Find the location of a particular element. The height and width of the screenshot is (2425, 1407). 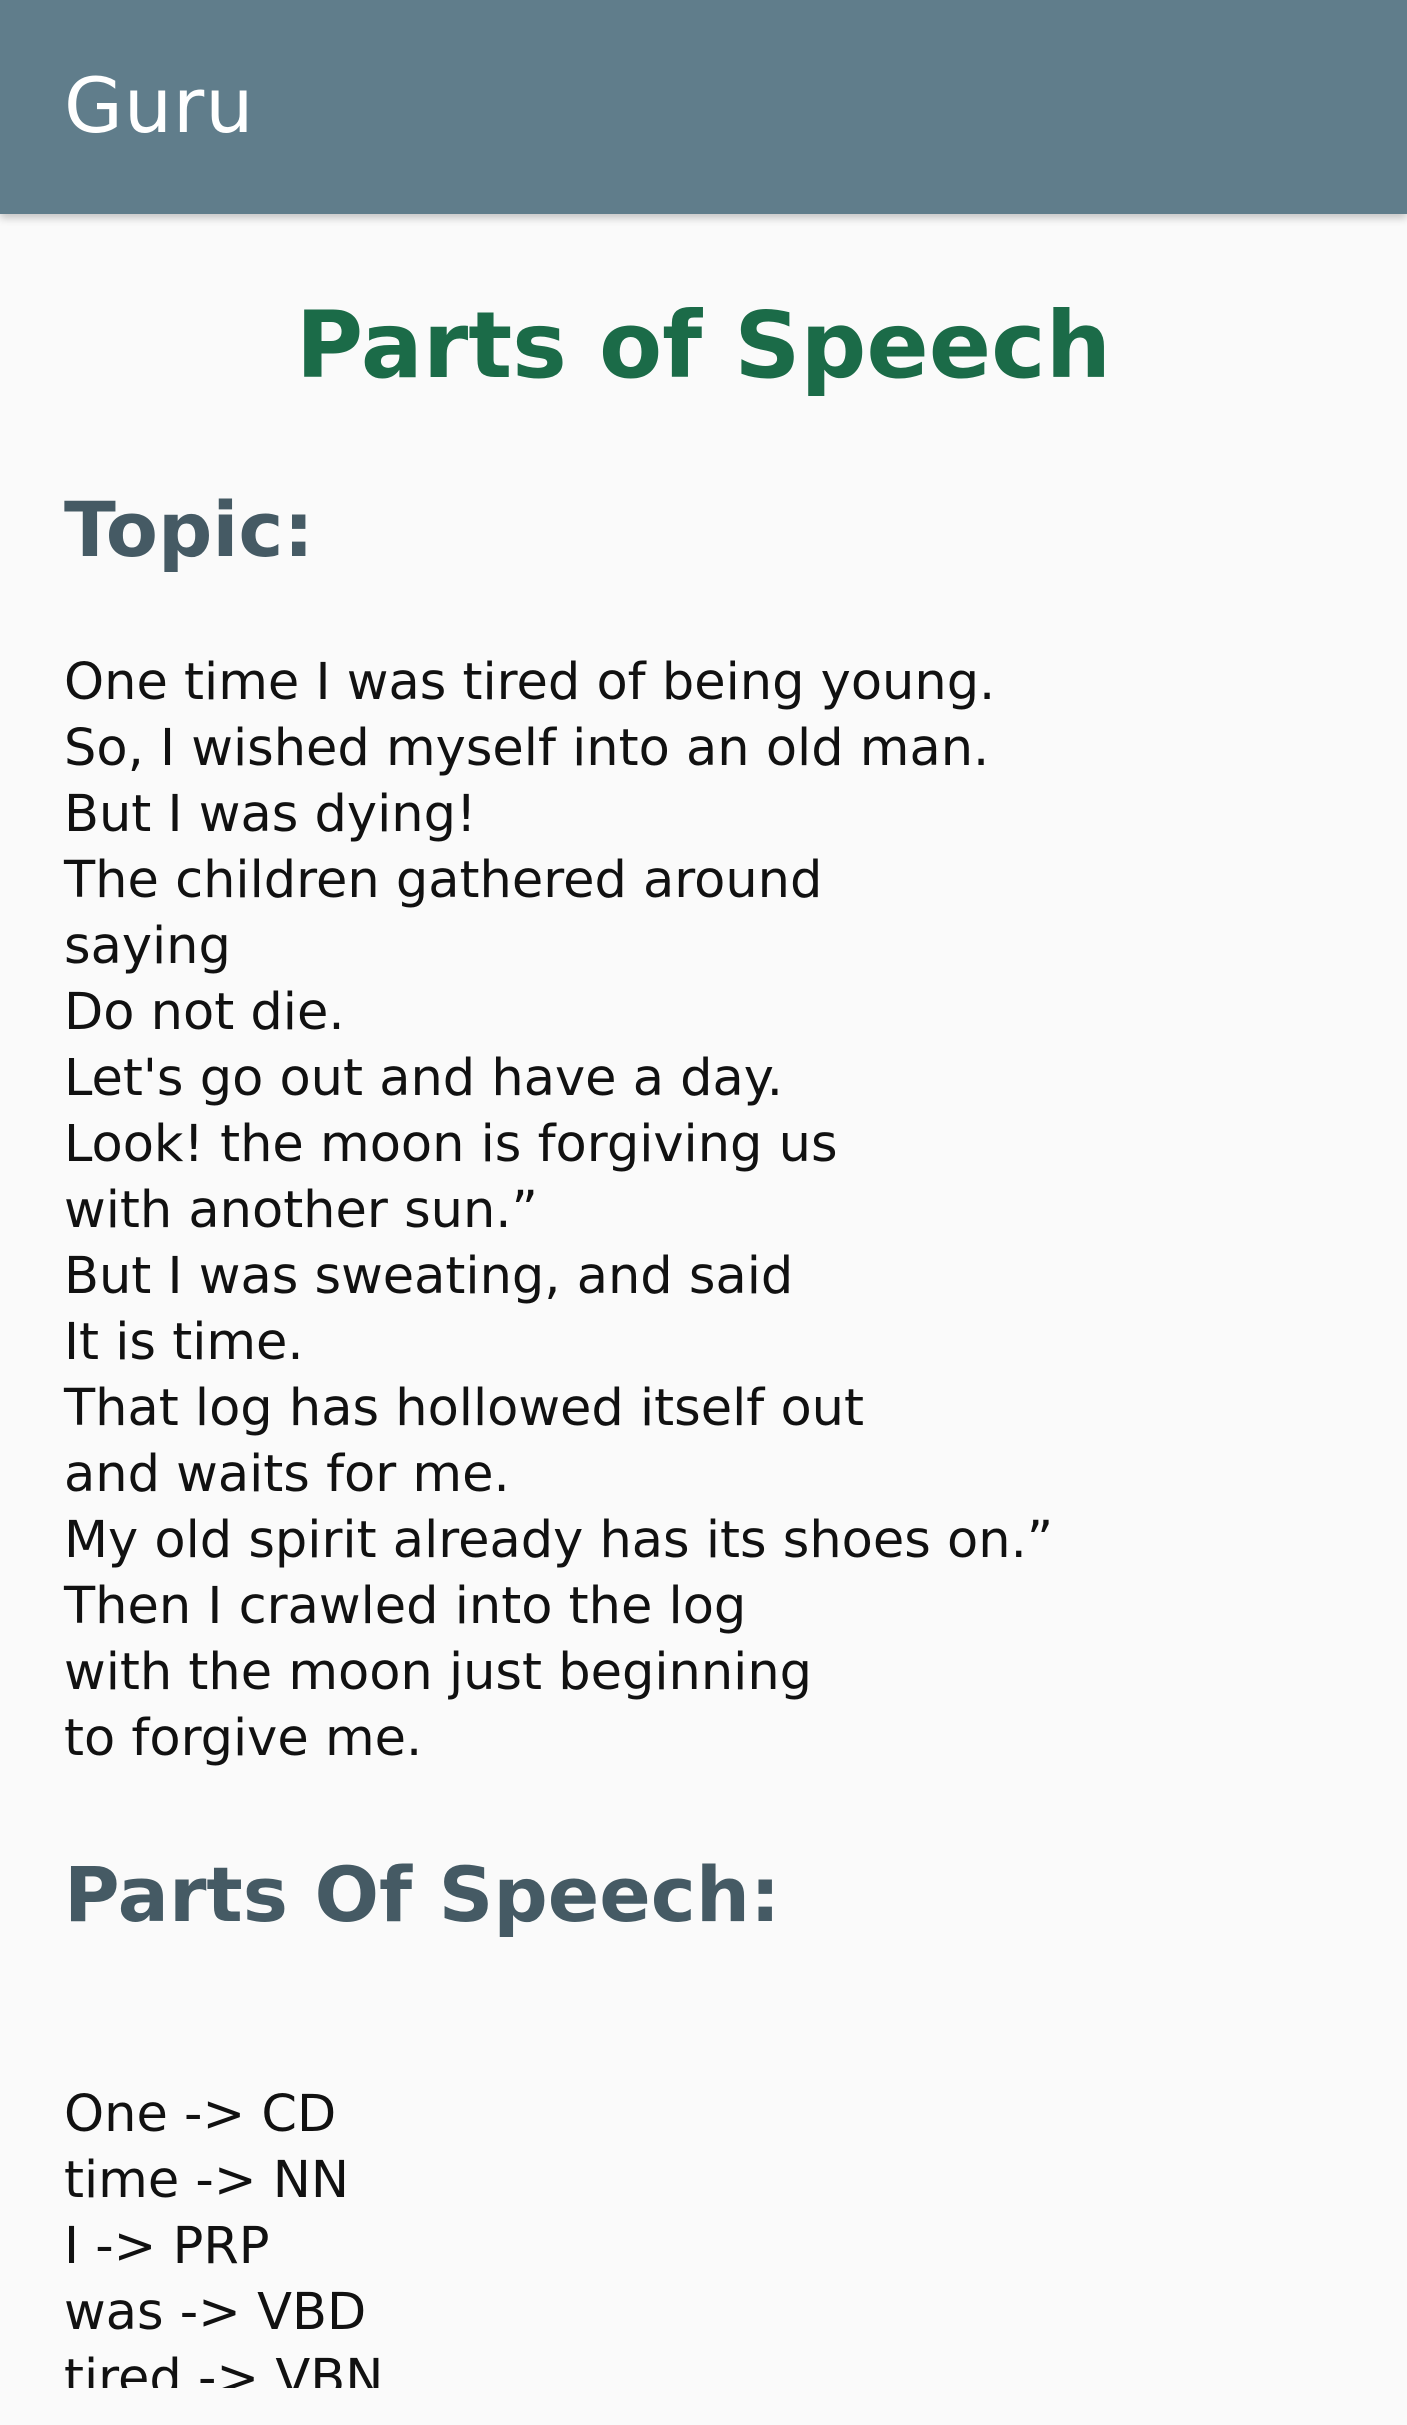

poem-line: The children gathered around is located at coordinates (443, 880).